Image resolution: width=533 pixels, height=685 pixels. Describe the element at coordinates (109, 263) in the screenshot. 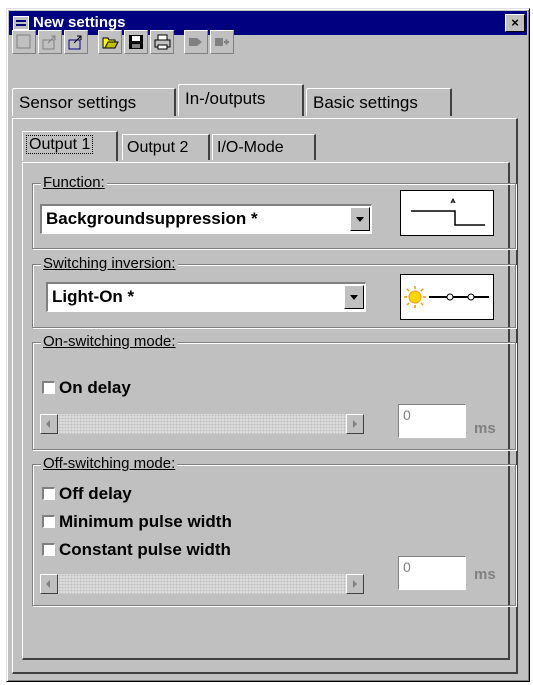

I see `inversion-label: Switching inversion:` at that location.